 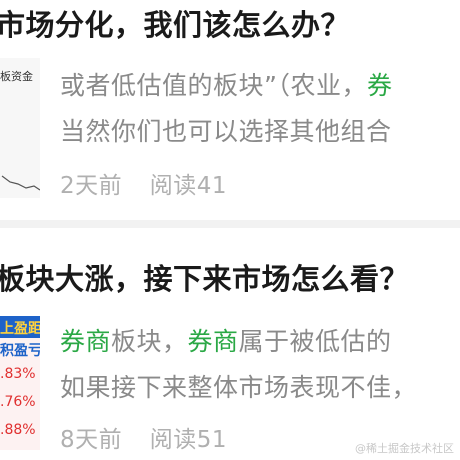 I want to click on snippet-text: 或者低估值的板块”（农业，, so click(x=213, y=85).